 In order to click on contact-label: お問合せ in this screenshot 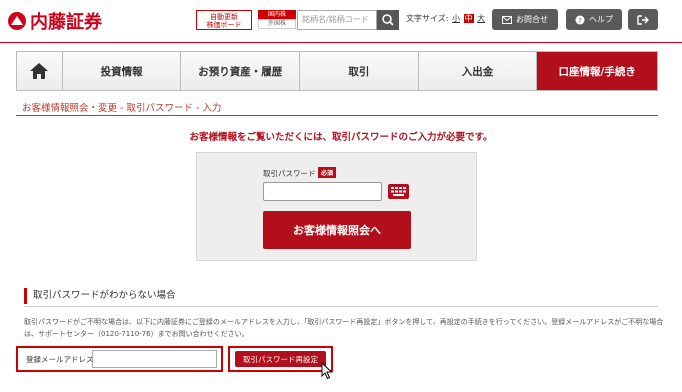, I will do `click(532, 19)`.